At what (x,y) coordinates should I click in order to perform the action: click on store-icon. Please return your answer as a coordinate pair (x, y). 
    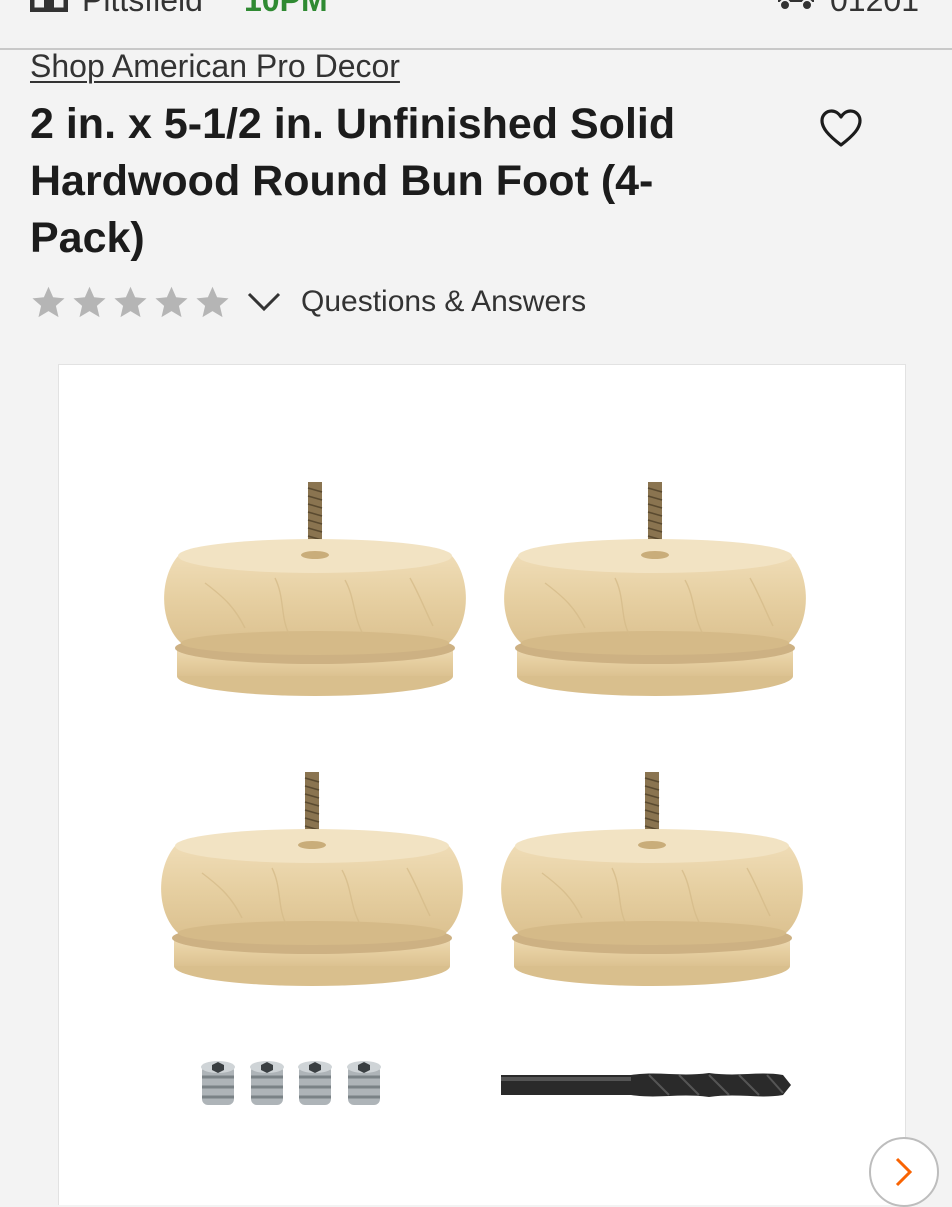
    Looking at the image, I should click on (49, 6).